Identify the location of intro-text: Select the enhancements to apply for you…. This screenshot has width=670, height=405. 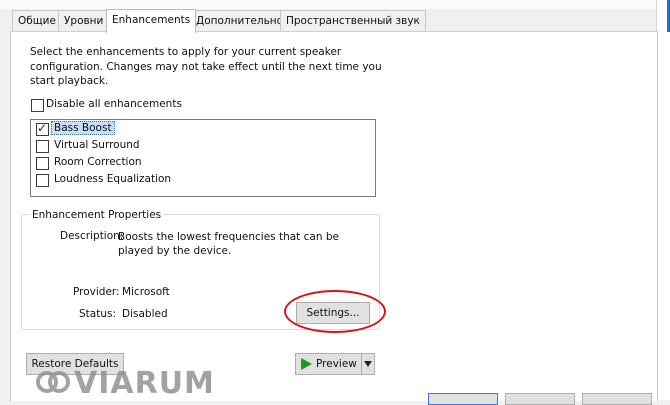
(206, 66).